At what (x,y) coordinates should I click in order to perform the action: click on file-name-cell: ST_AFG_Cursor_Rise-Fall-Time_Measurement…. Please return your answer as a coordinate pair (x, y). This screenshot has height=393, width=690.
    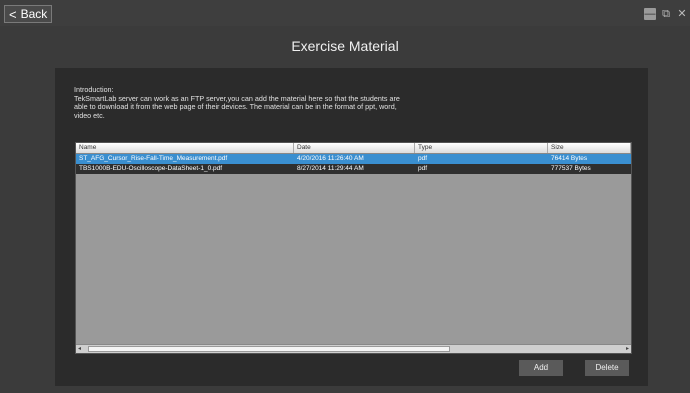
    Looking at the image, I should click on (153, 158).